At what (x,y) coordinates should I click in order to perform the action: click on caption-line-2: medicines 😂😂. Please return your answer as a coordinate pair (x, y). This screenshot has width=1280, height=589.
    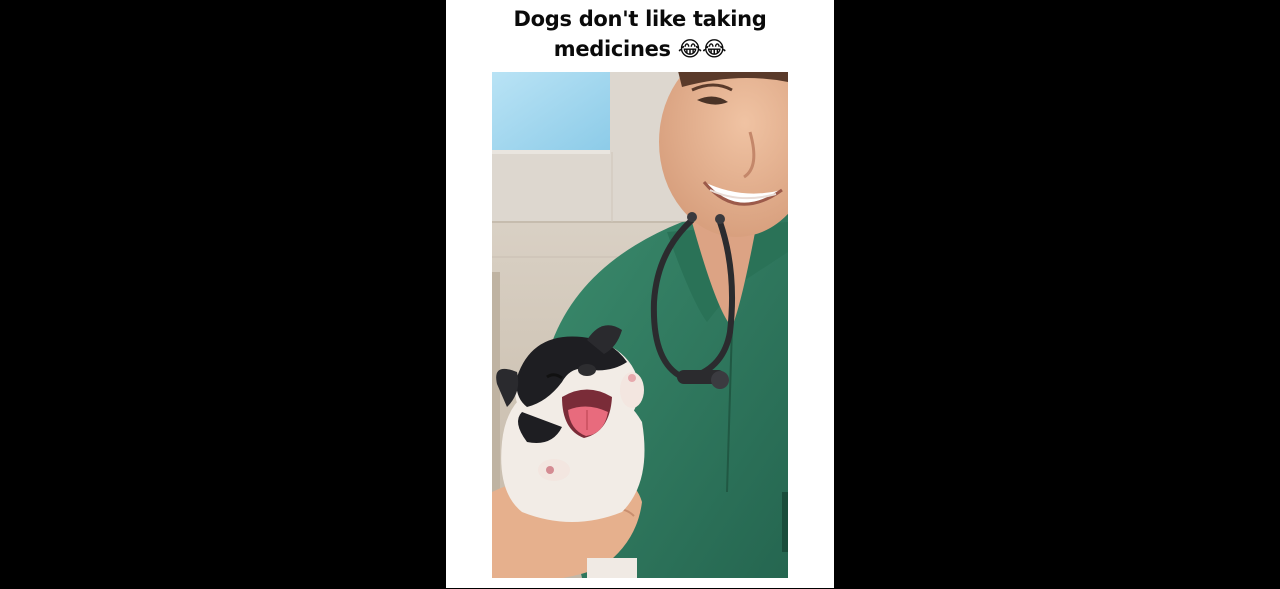
    Looking at the image, I should click on (640, 49).